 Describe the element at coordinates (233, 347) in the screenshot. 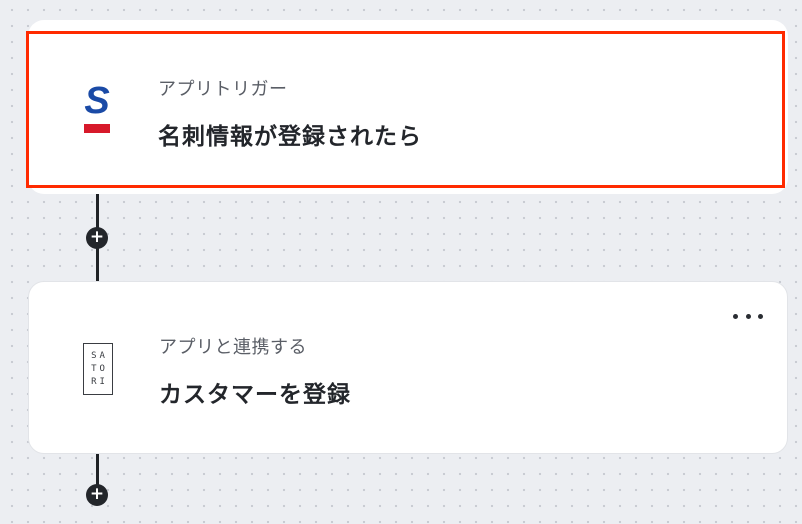

I see `step-type-label: アプリと連携する` at that location.